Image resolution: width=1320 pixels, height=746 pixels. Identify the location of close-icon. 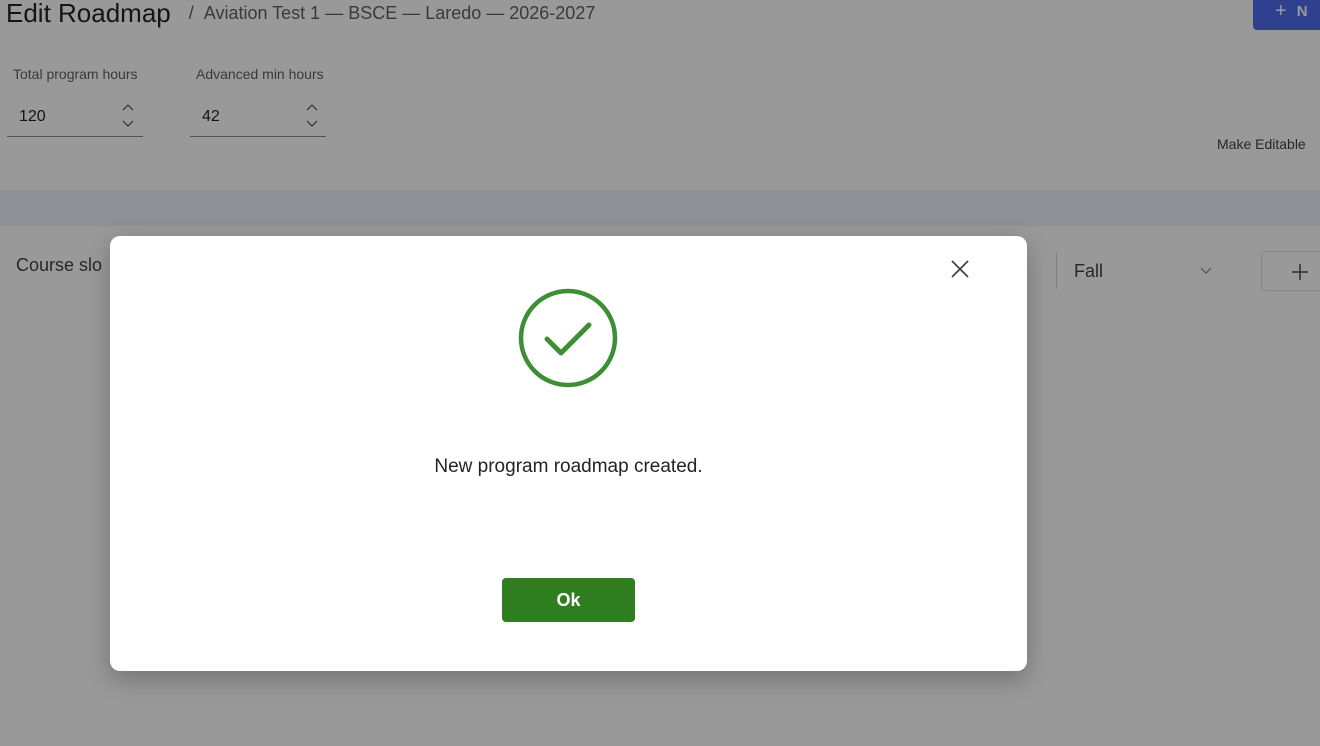
(960, 269).